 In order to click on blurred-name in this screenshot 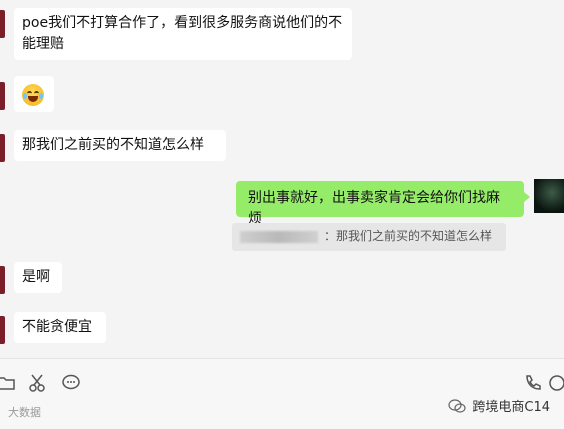, I will do `click(279, 236)`.